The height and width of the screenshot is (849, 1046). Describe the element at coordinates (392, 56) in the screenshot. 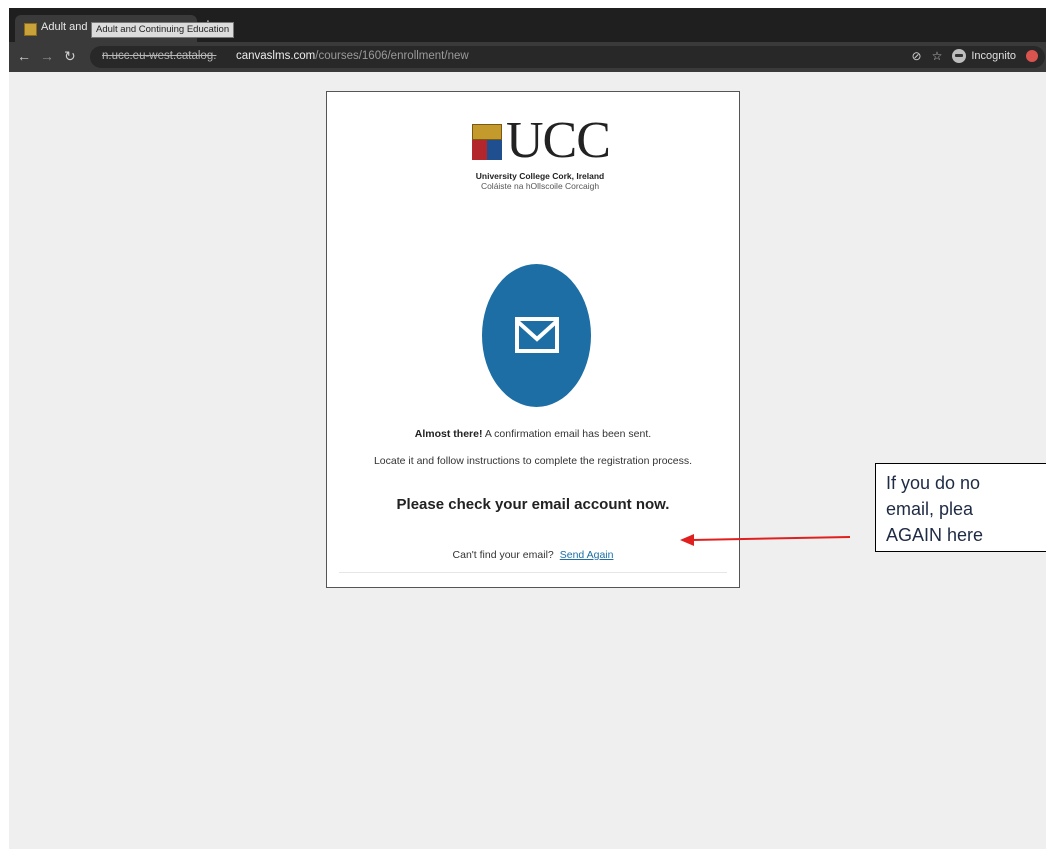

I see `url-path: /courses/1606/enrollment/new` at that location.